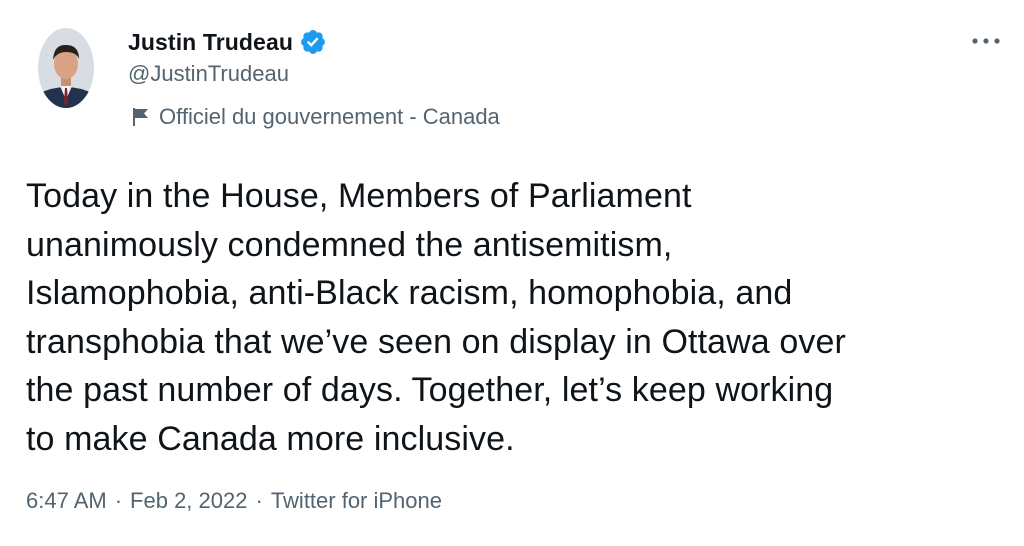  What do you see at coordinates (188, 501) in the screenshot?
I see `tweet-date: Feb 2, 2022` at bounding box center [188, 501].